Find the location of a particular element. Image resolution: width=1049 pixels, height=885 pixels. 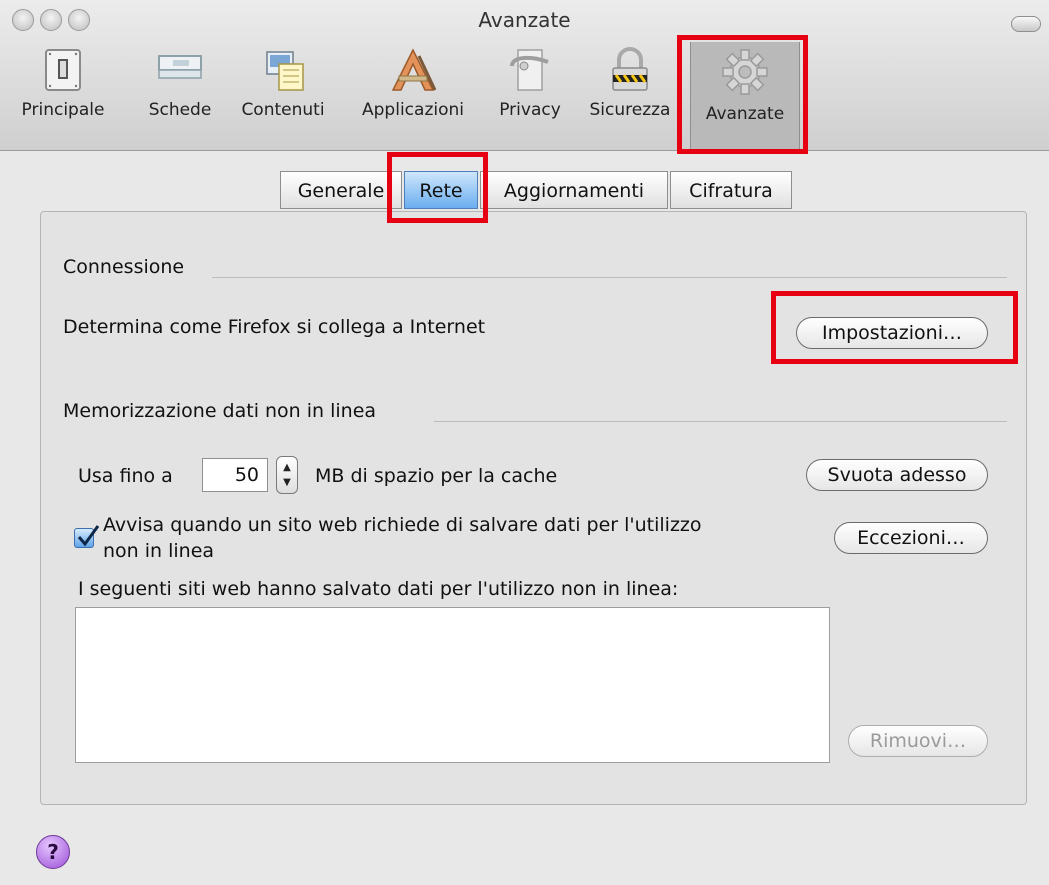

padlock-icon is located at coordinates (630, 69).